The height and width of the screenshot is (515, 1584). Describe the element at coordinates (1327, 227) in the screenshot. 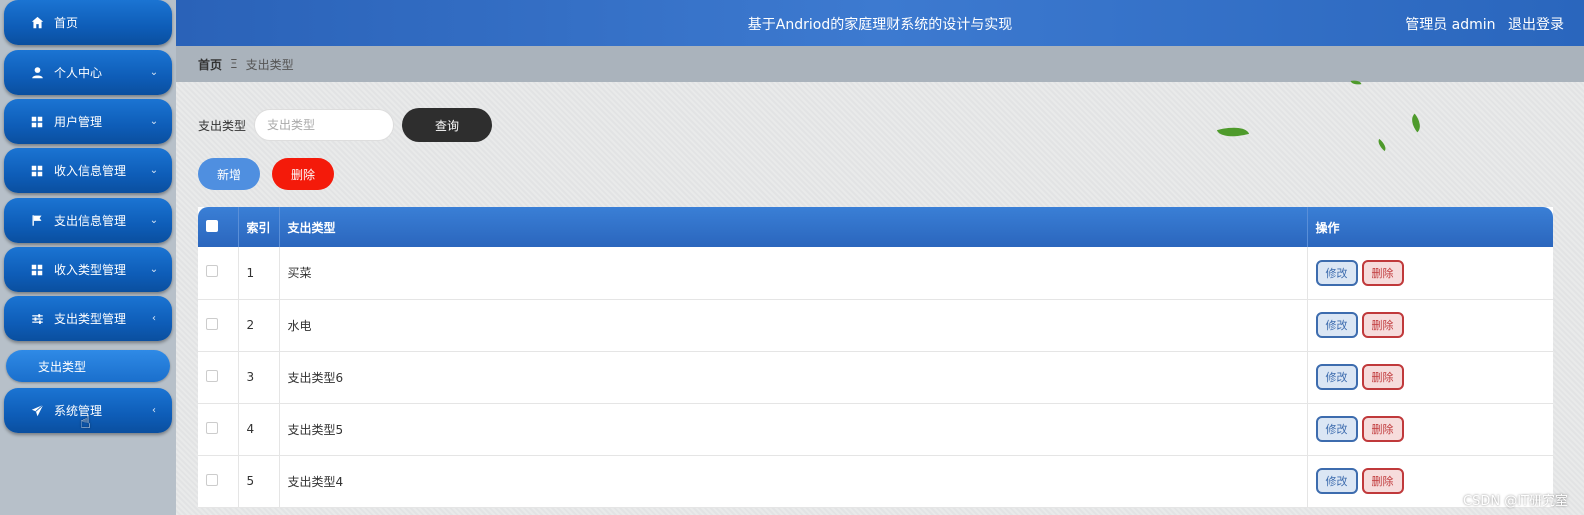

I see `column-header-actions: 操作` at that location.